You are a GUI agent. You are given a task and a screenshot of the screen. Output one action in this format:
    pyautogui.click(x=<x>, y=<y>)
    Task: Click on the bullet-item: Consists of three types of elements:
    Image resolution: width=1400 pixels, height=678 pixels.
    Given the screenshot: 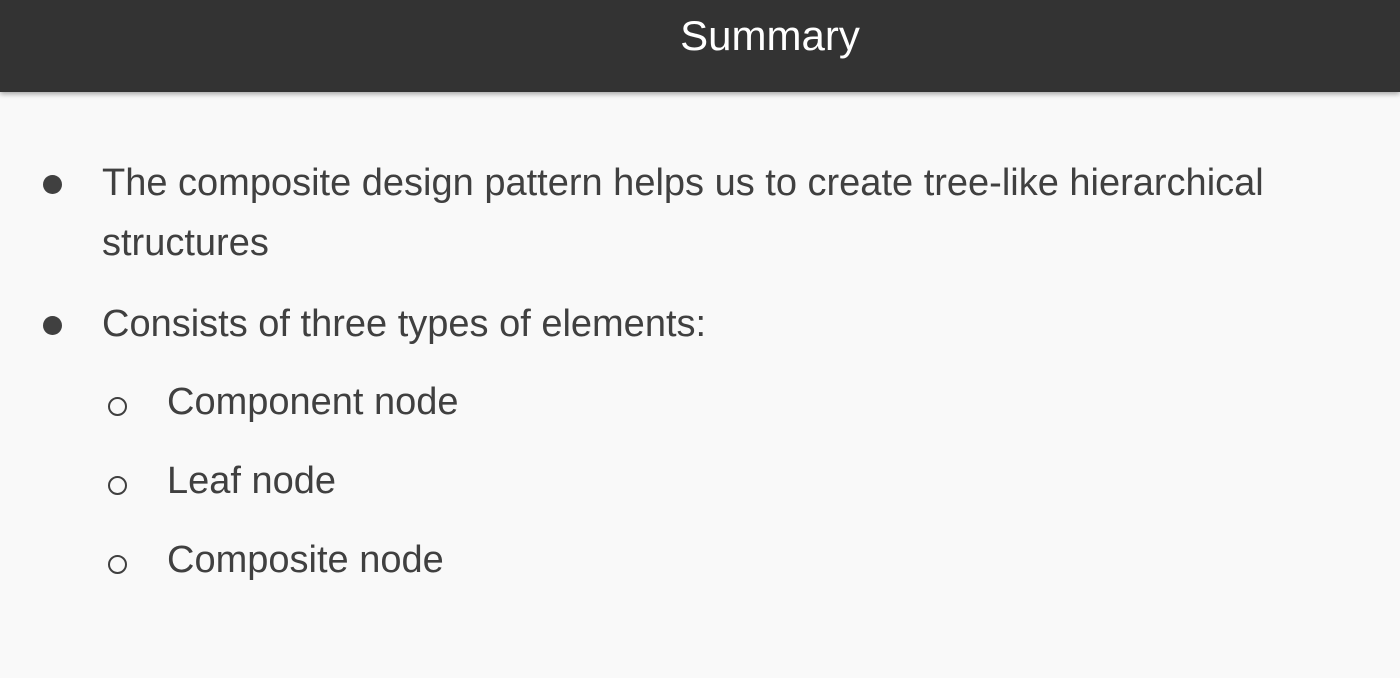 What is the action you would take?
    pyautogui.click(x=404, y=324)
    